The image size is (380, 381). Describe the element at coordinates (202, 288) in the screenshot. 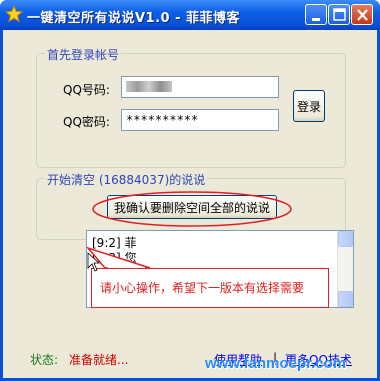

I see `annotation-text: 请小心操作，希望下一版本有选择需要` at that location.